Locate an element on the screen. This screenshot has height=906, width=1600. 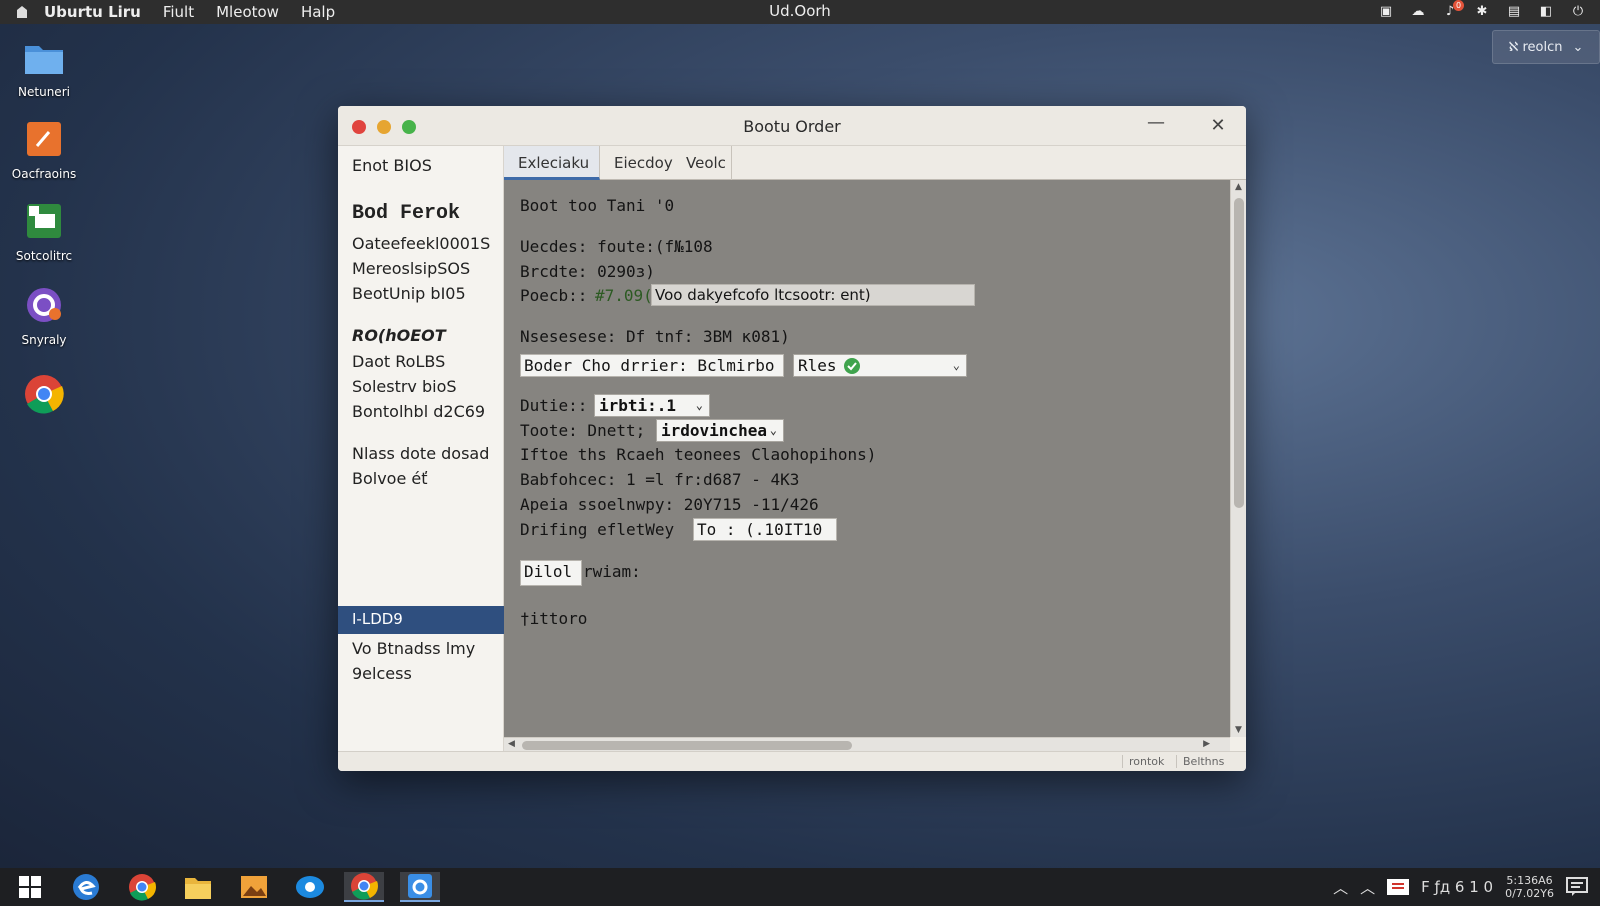
topbar-tray: ▣ ☁ ♪ 0 ✱ ▤ ◧ ⏻ is located at coordinates (1488, 12).